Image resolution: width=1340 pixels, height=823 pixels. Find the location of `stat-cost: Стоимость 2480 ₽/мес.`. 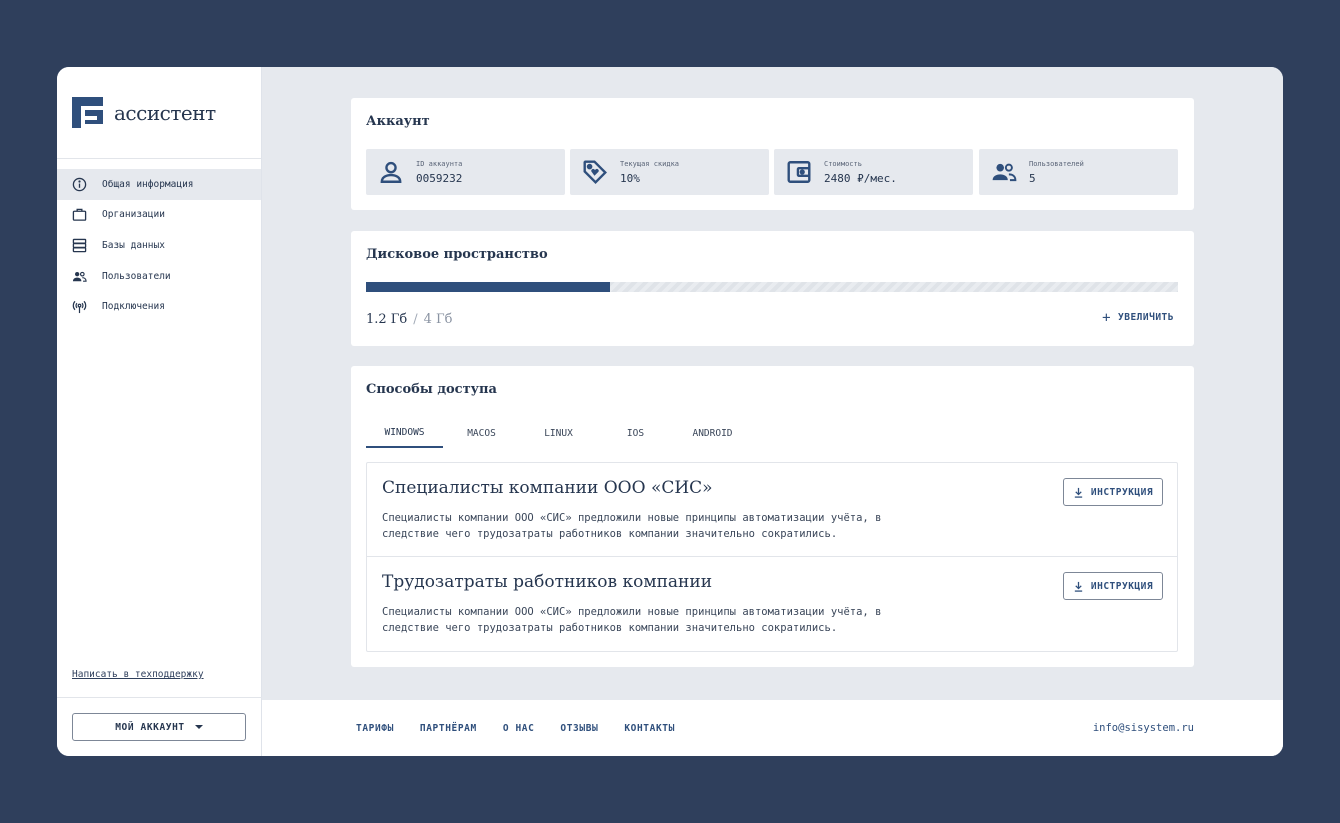

stat-cost: Стоимость 2480 ₽/мес. is located at coordinates (873, 172).